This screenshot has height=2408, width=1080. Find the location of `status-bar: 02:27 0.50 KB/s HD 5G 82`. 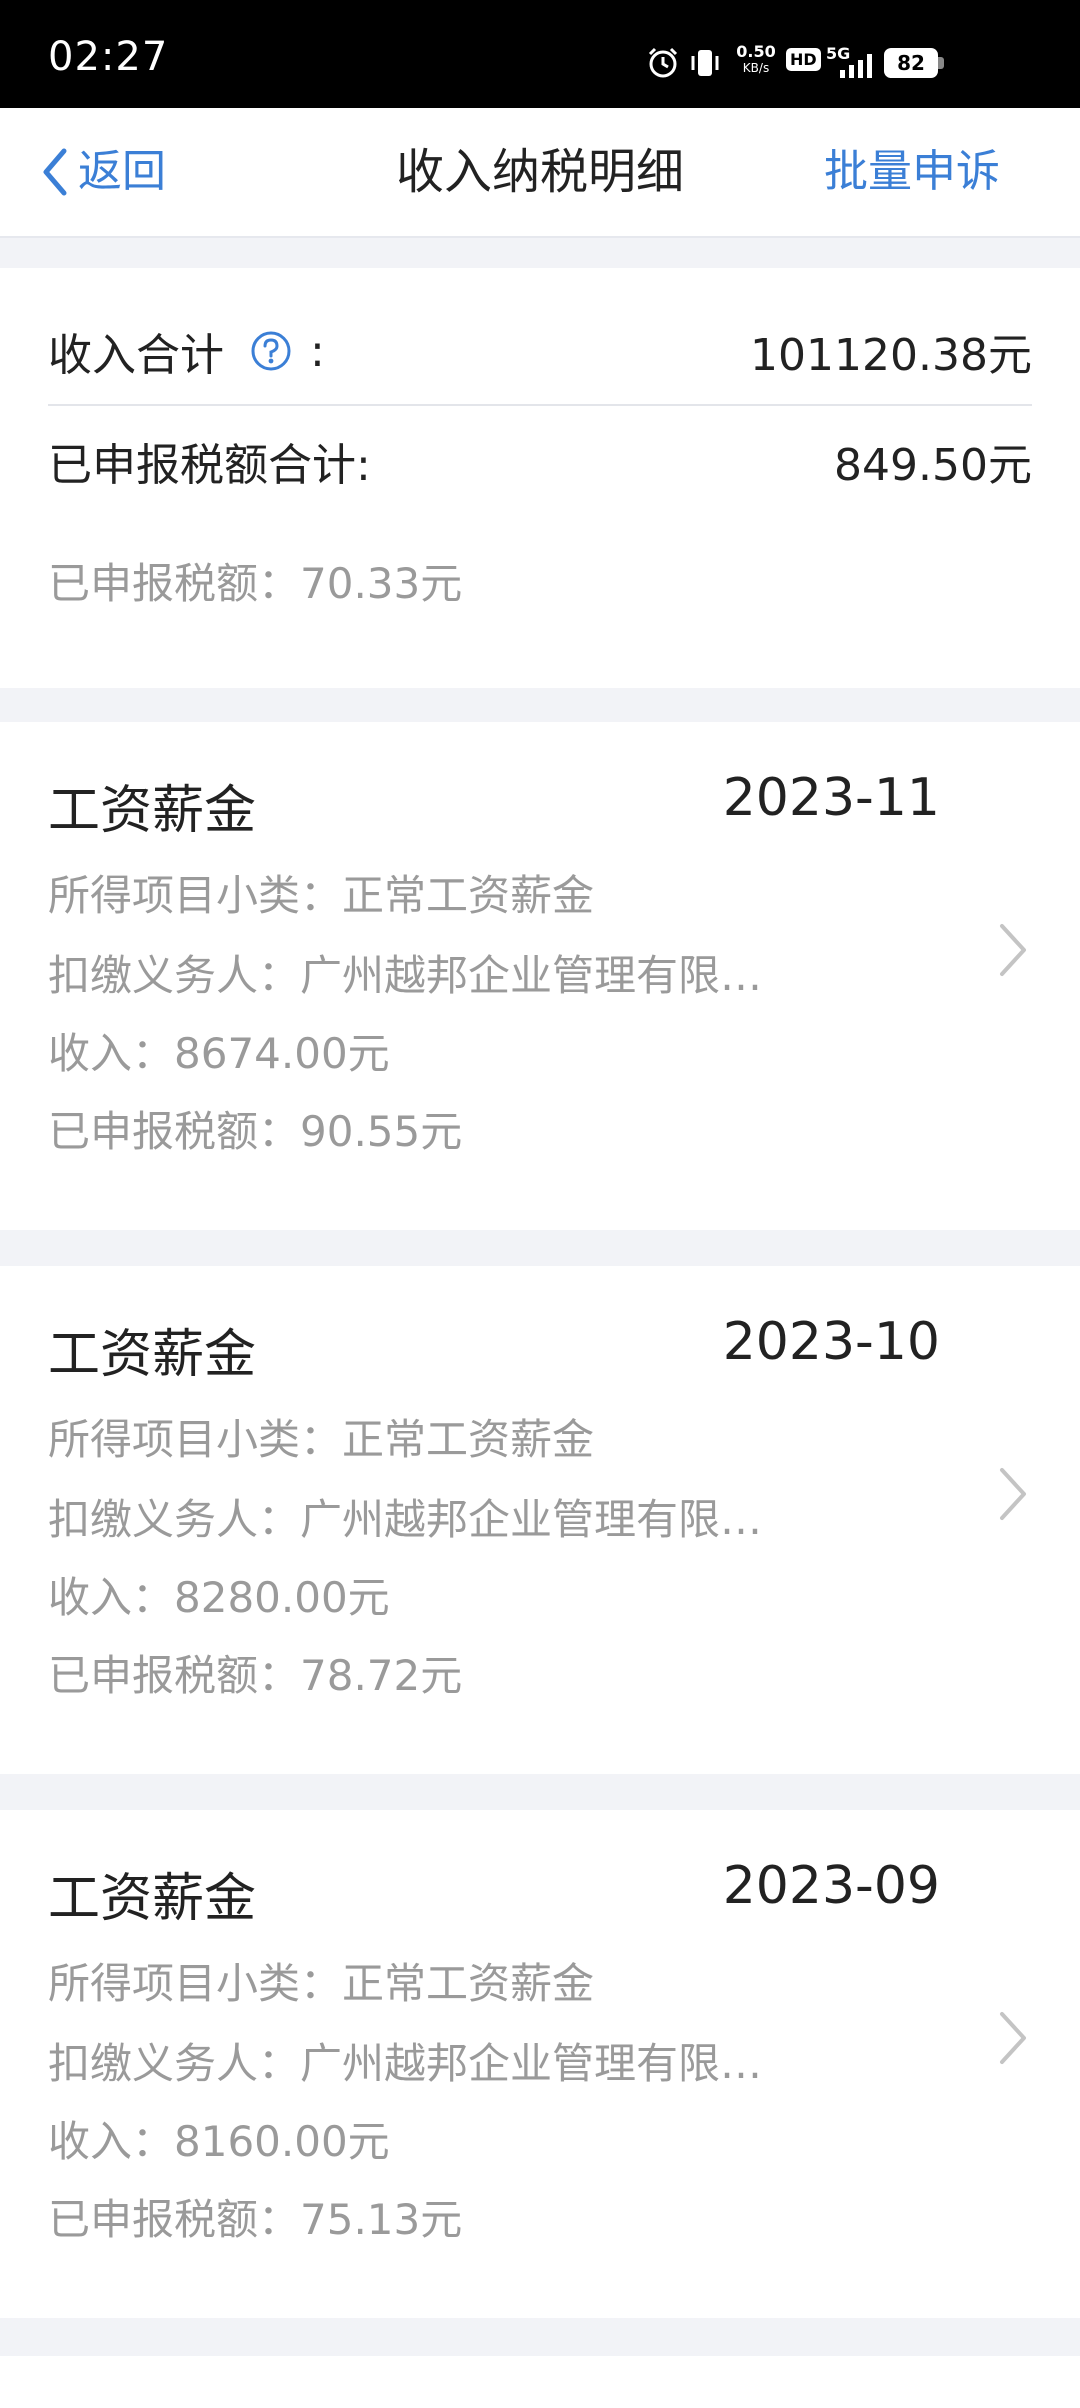

status-bar: 02:27 0.50 KB/s HD 5G 82 is located at coordinates (540, 54).